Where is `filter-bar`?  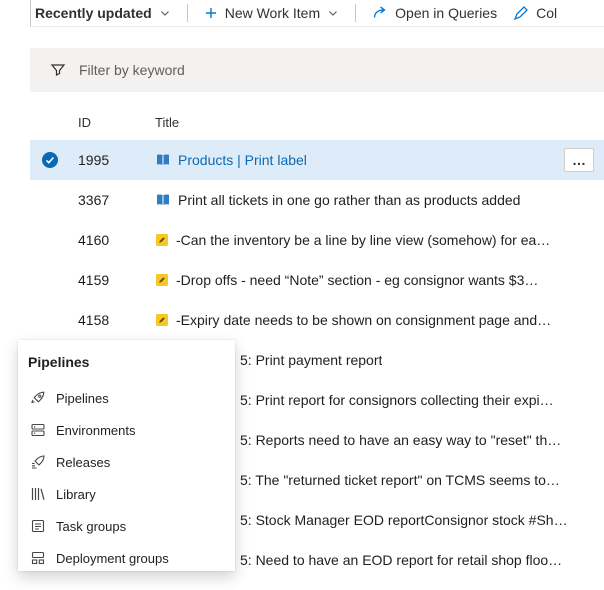 filter-bar is located at coordinates (317, 70).